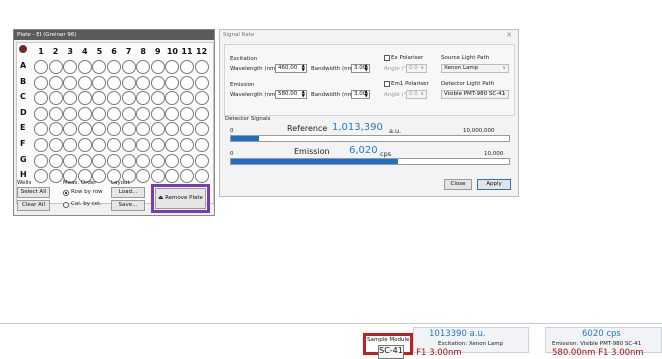  Describe the element at coordinates (41, 129) in the screenshot. I see `well-E1` at that location.